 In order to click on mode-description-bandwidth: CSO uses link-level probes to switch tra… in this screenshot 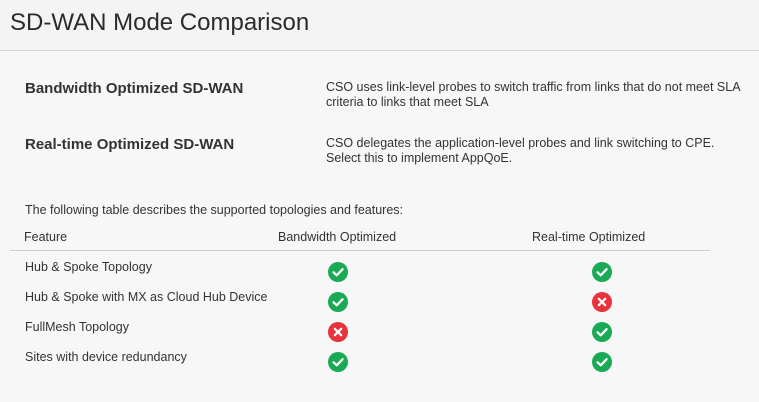, I will do `click(533, 94)`.